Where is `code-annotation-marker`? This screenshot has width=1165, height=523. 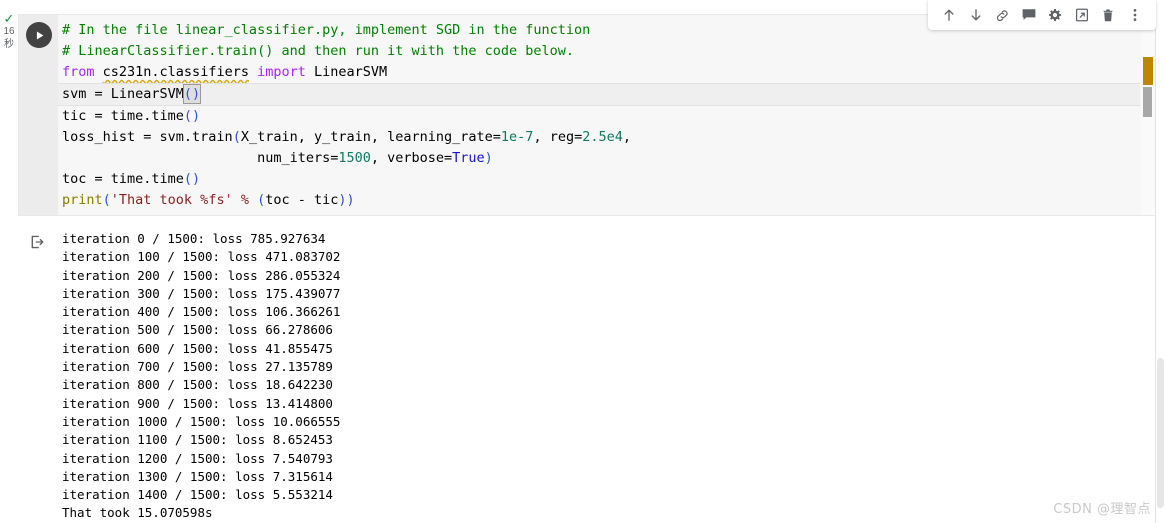
code-annotation-marker is located at coordinates (1148, 71).